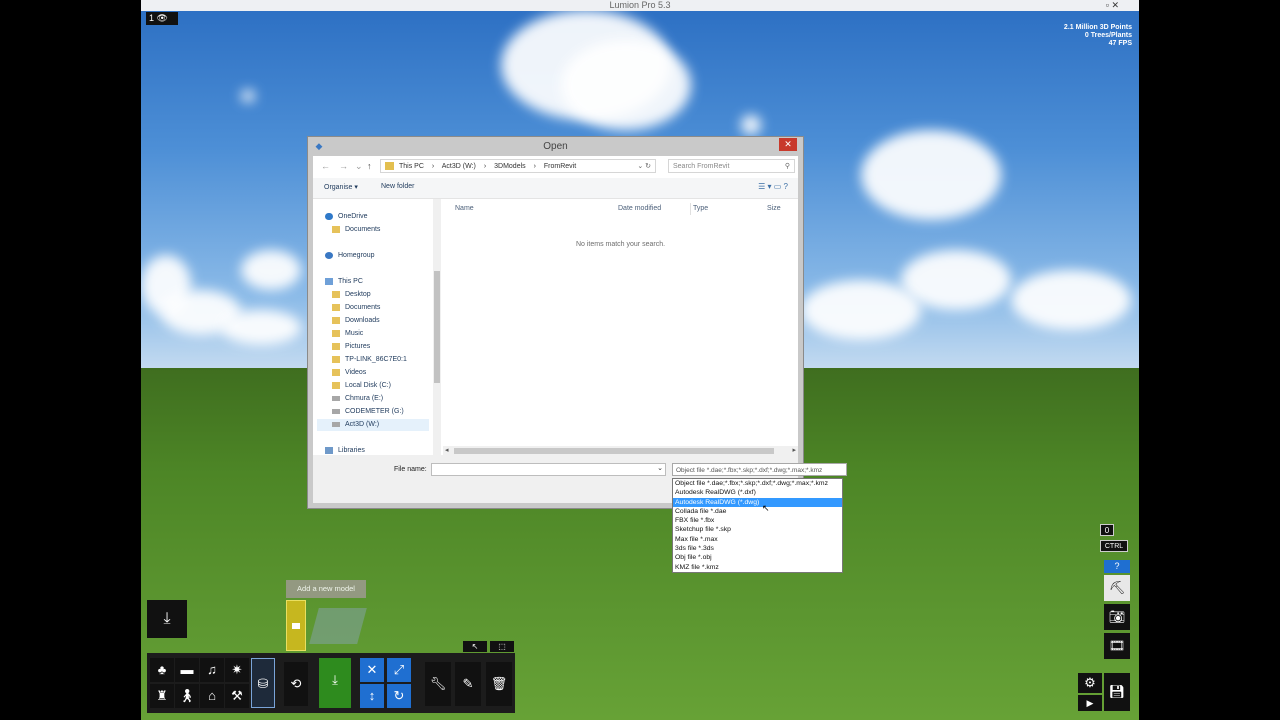 Image resolution: width=1280 pixels, height=720 pixels. Describe the element at coordinates (757, 567) in the screenshot. I see `file-type-option: KMZ file *.kmz` at that location.